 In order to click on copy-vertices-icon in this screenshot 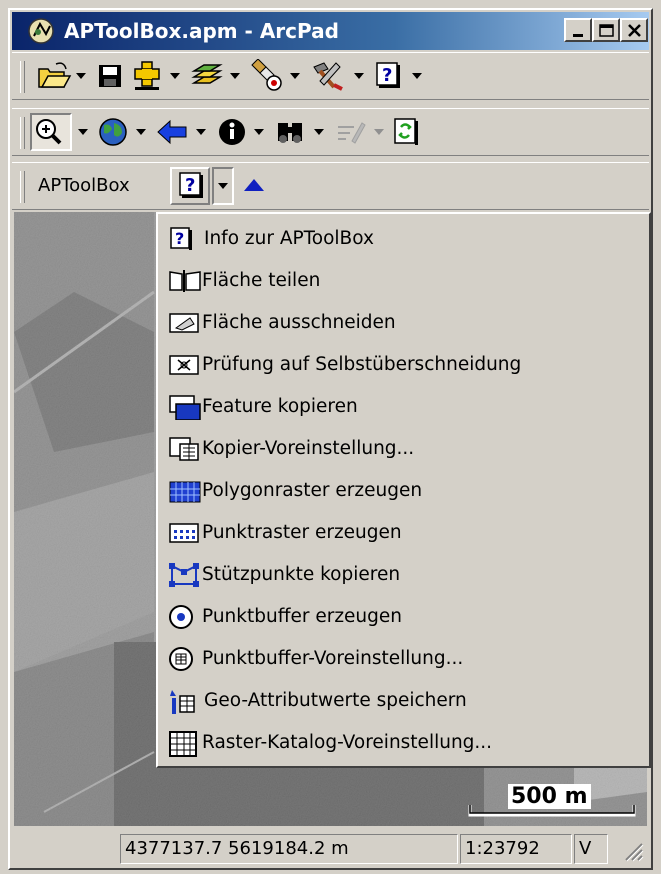, I will do `click(184, 575)`.